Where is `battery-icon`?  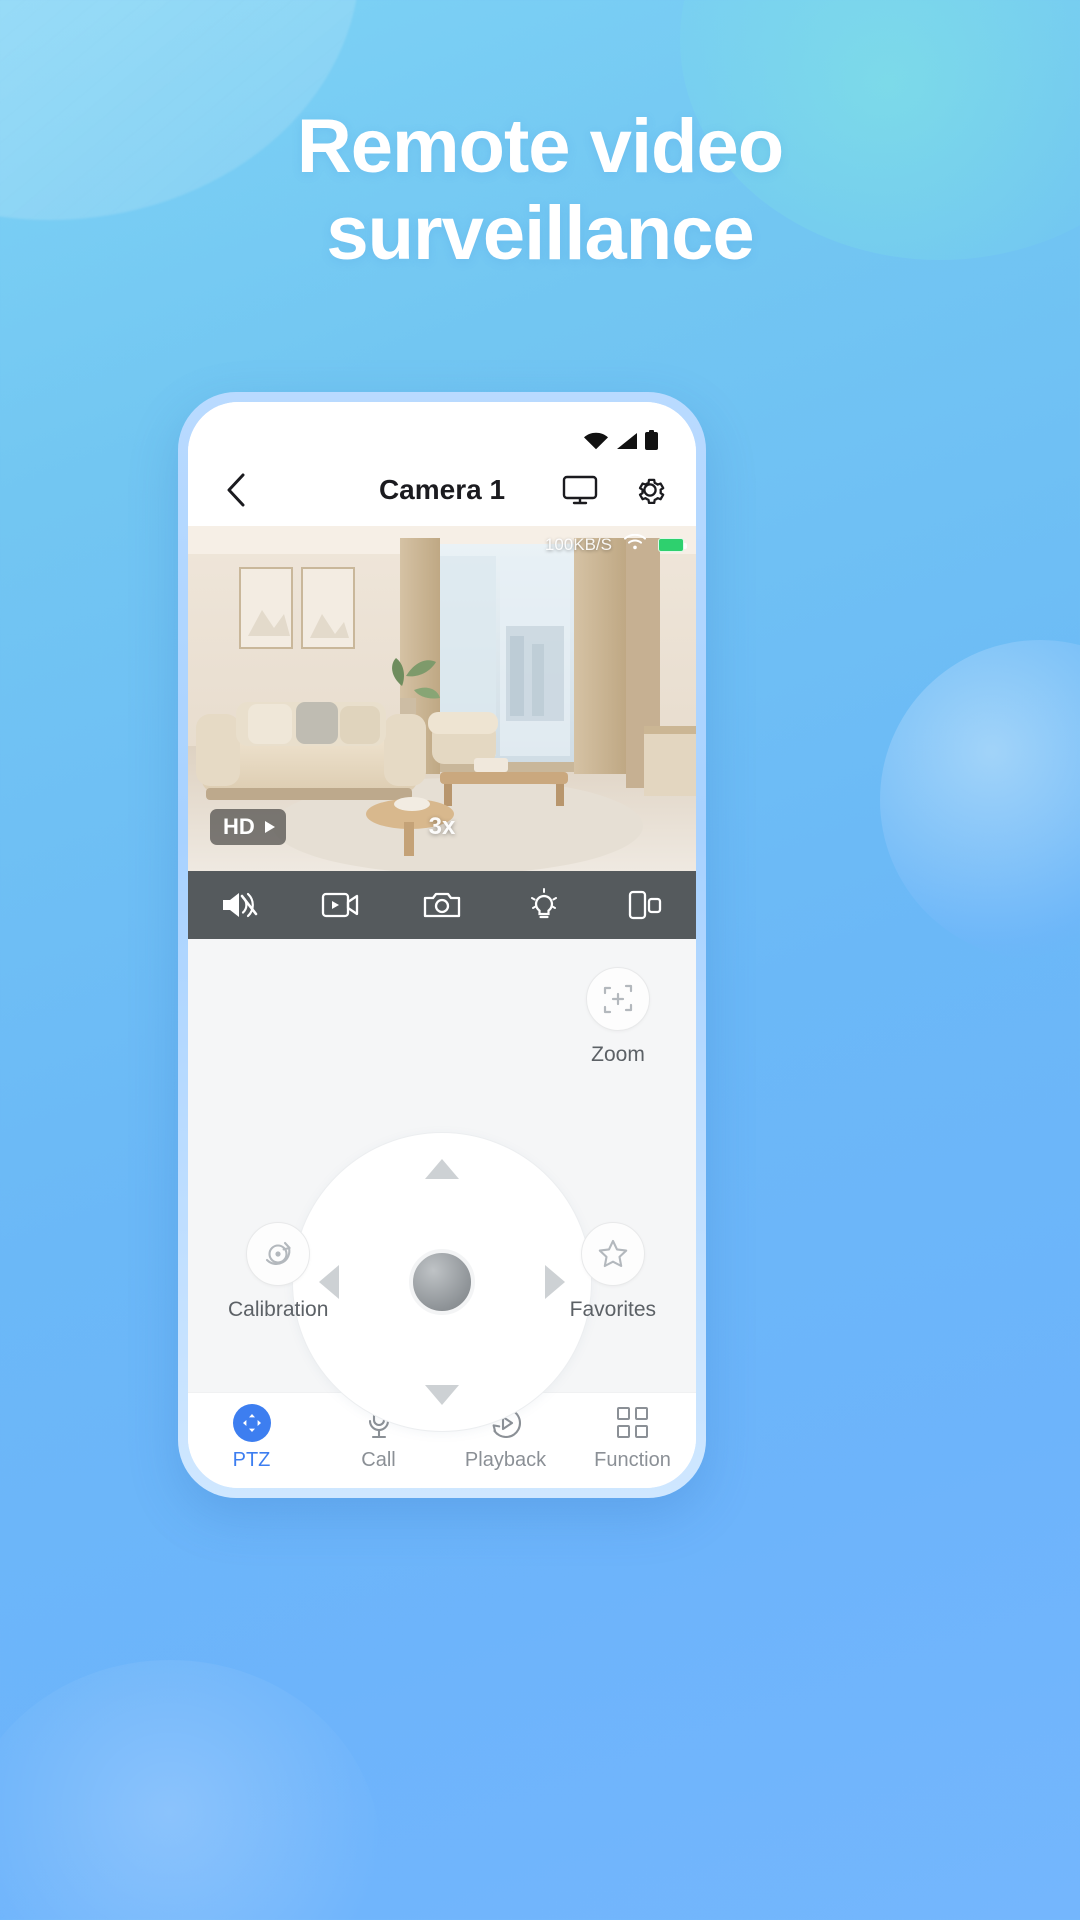 battery-icon is located at coordinates (651, 440).